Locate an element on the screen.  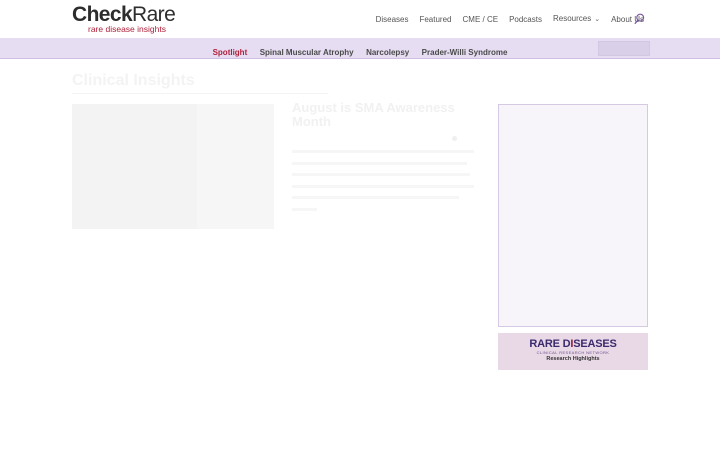
rdcrn-logo: RARE DISEASES is located at coordinates (573, 344).